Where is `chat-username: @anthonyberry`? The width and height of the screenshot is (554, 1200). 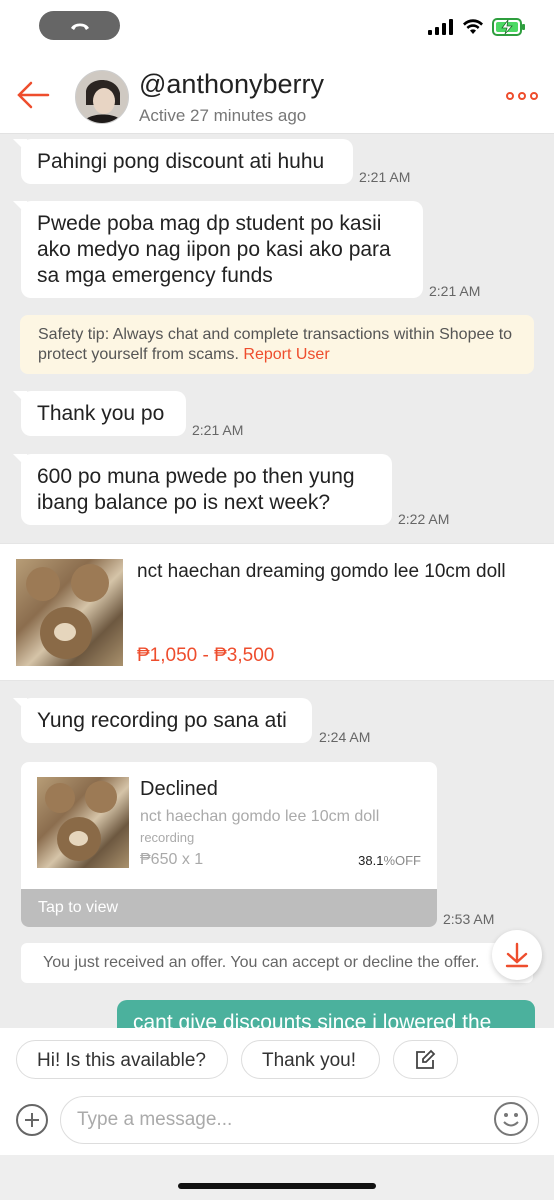
chat-username: @anthonyberry is located at coordinates (231, 84).